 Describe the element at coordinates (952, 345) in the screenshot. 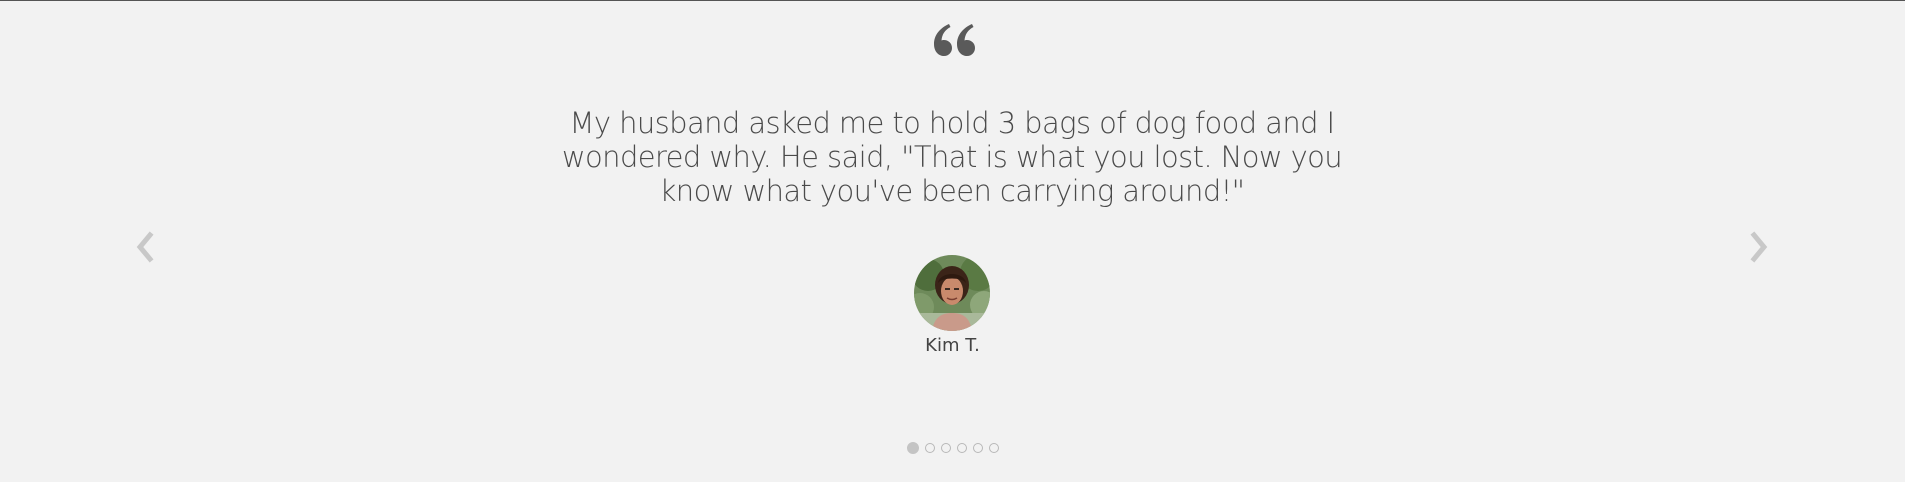

I see `author-name: Kim T.` at that location.